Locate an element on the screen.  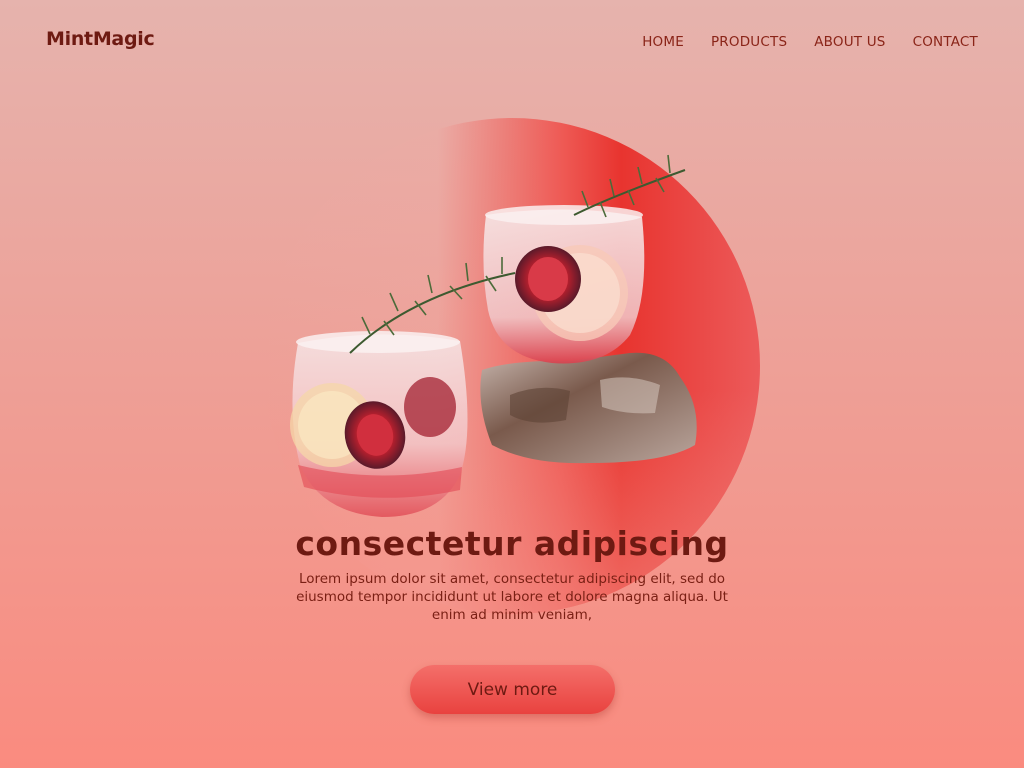
hero-title: consectetur adipiscing is located at coordinates (512, 543).